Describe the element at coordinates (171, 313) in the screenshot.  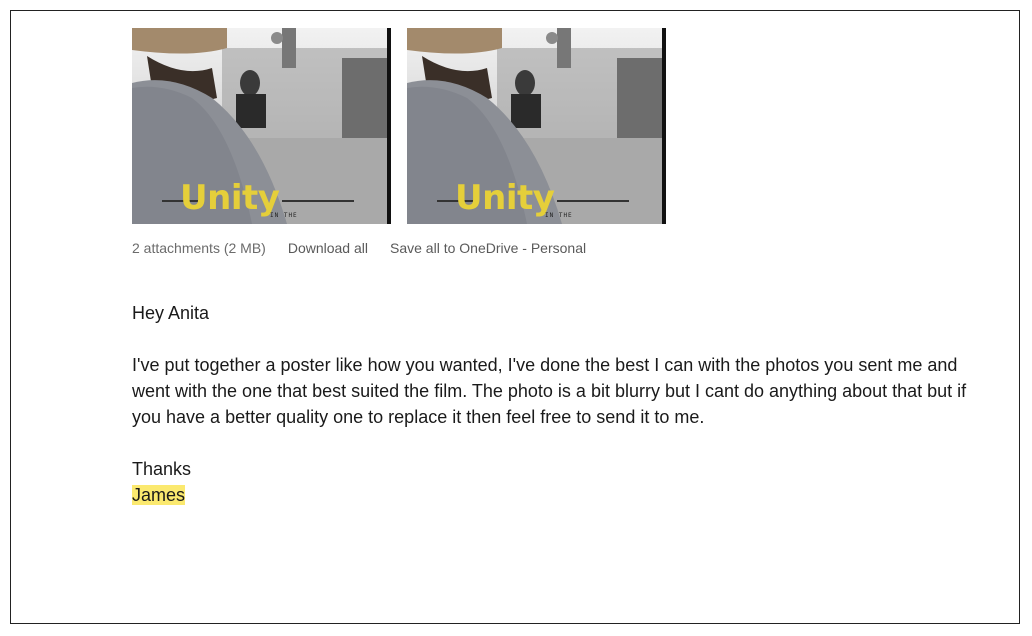
I see `greeting: Hey Anita` at that location.